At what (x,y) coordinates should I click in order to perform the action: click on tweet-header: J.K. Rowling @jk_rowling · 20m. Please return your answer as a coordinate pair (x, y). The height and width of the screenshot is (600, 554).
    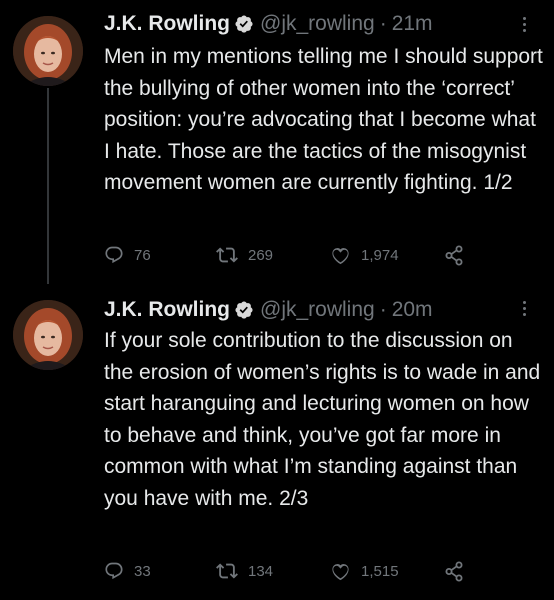
    Looking at the image, I should click on (268, 310).